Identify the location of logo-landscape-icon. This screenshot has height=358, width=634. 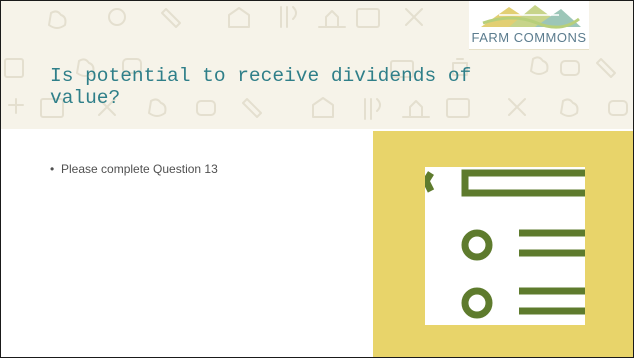
(531, 17).